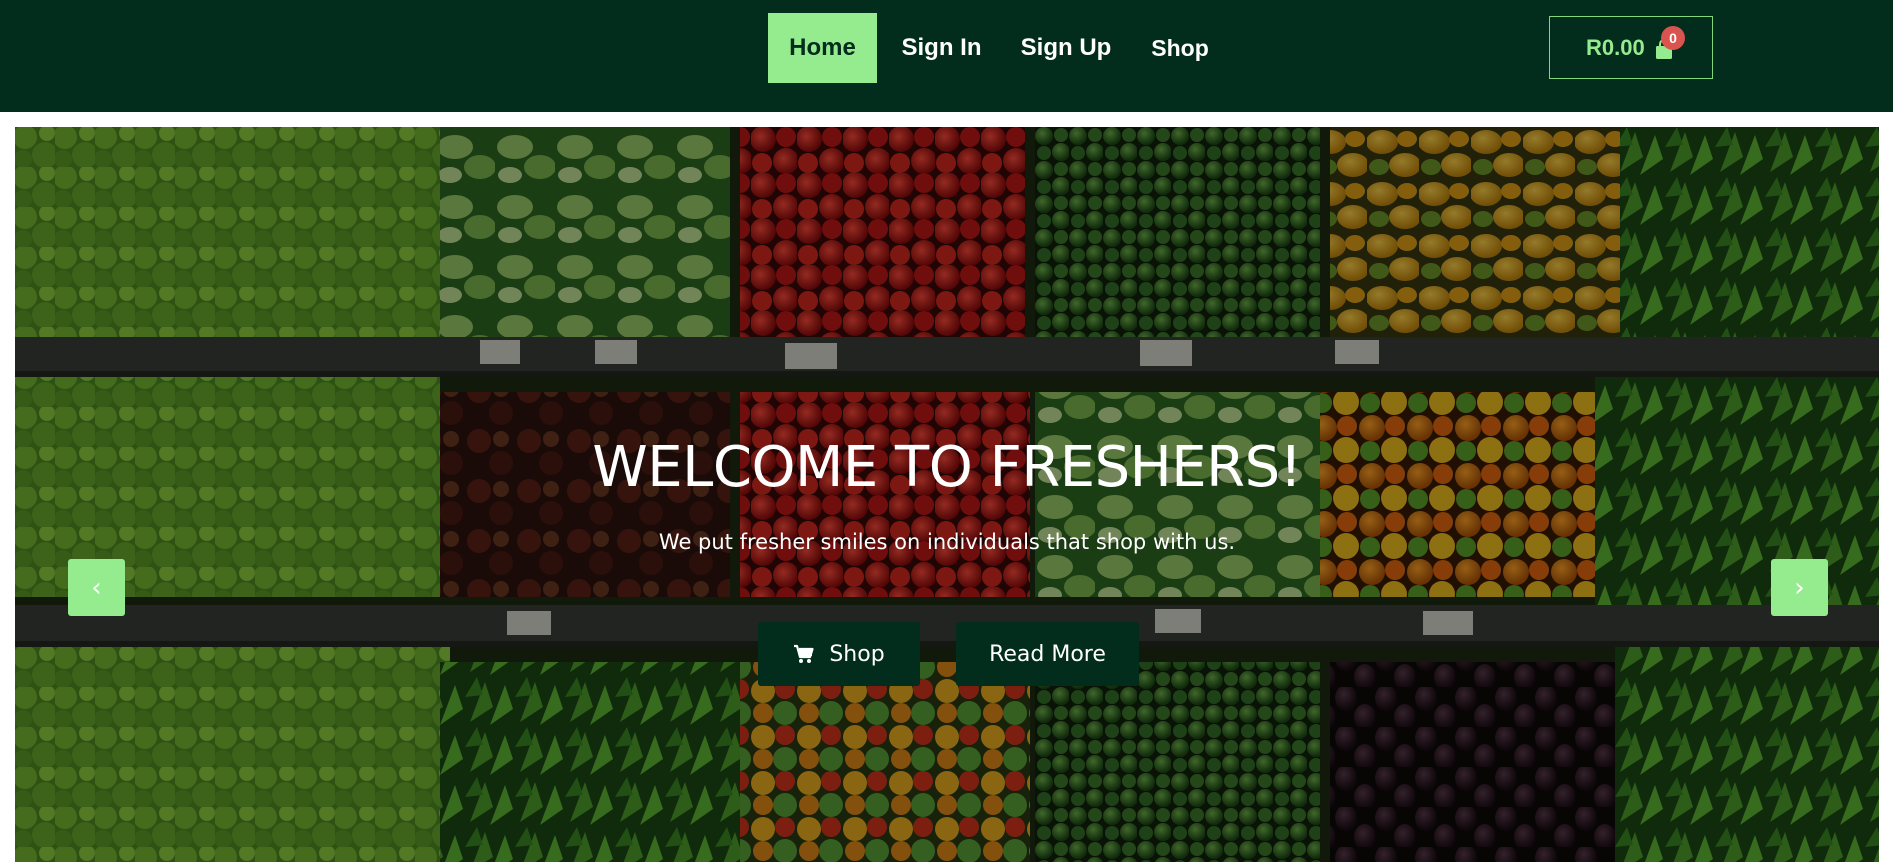 This screenshot has width=1893, height=862. What do you see at coordinates (941, 48) in the screenshot?
I see `nav-signin-link: Sign In` at bounding box center [941, 48].